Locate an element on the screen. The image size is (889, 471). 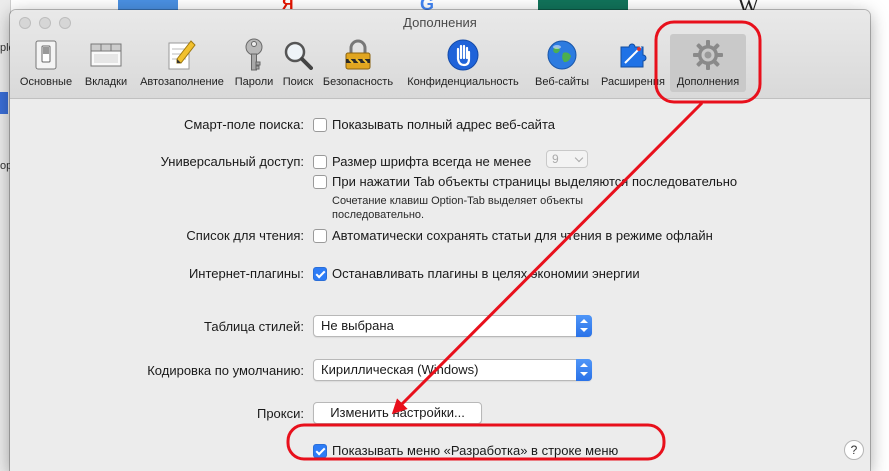
tab-search: Поиск is located at coordinates (298, 63).